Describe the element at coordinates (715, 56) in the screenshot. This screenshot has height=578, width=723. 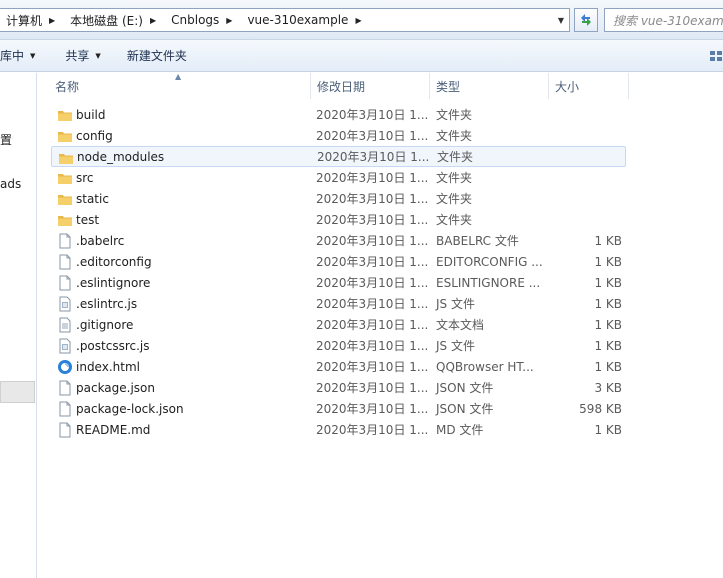
I see `view-options-icon` at that location.